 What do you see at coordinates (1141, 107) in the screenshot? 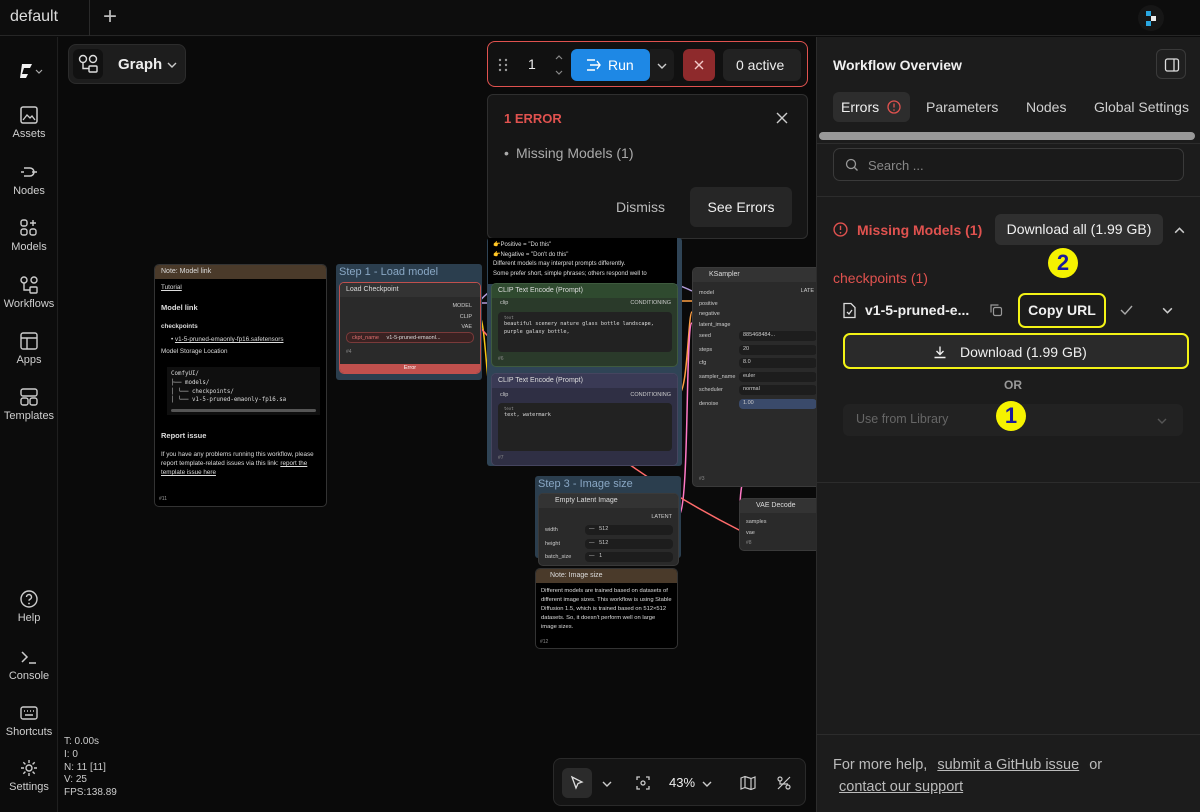
I see `tab-global-settings: Global Settings` at bounding box center [1141, 107].